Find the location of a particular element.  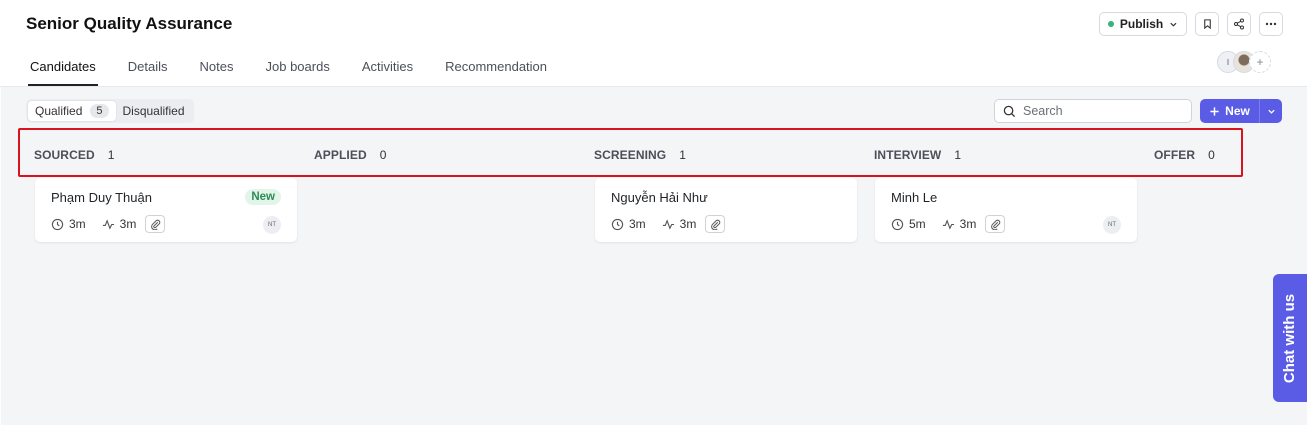

stage-name: INTERVIEW is located at coordinates (908, 155).